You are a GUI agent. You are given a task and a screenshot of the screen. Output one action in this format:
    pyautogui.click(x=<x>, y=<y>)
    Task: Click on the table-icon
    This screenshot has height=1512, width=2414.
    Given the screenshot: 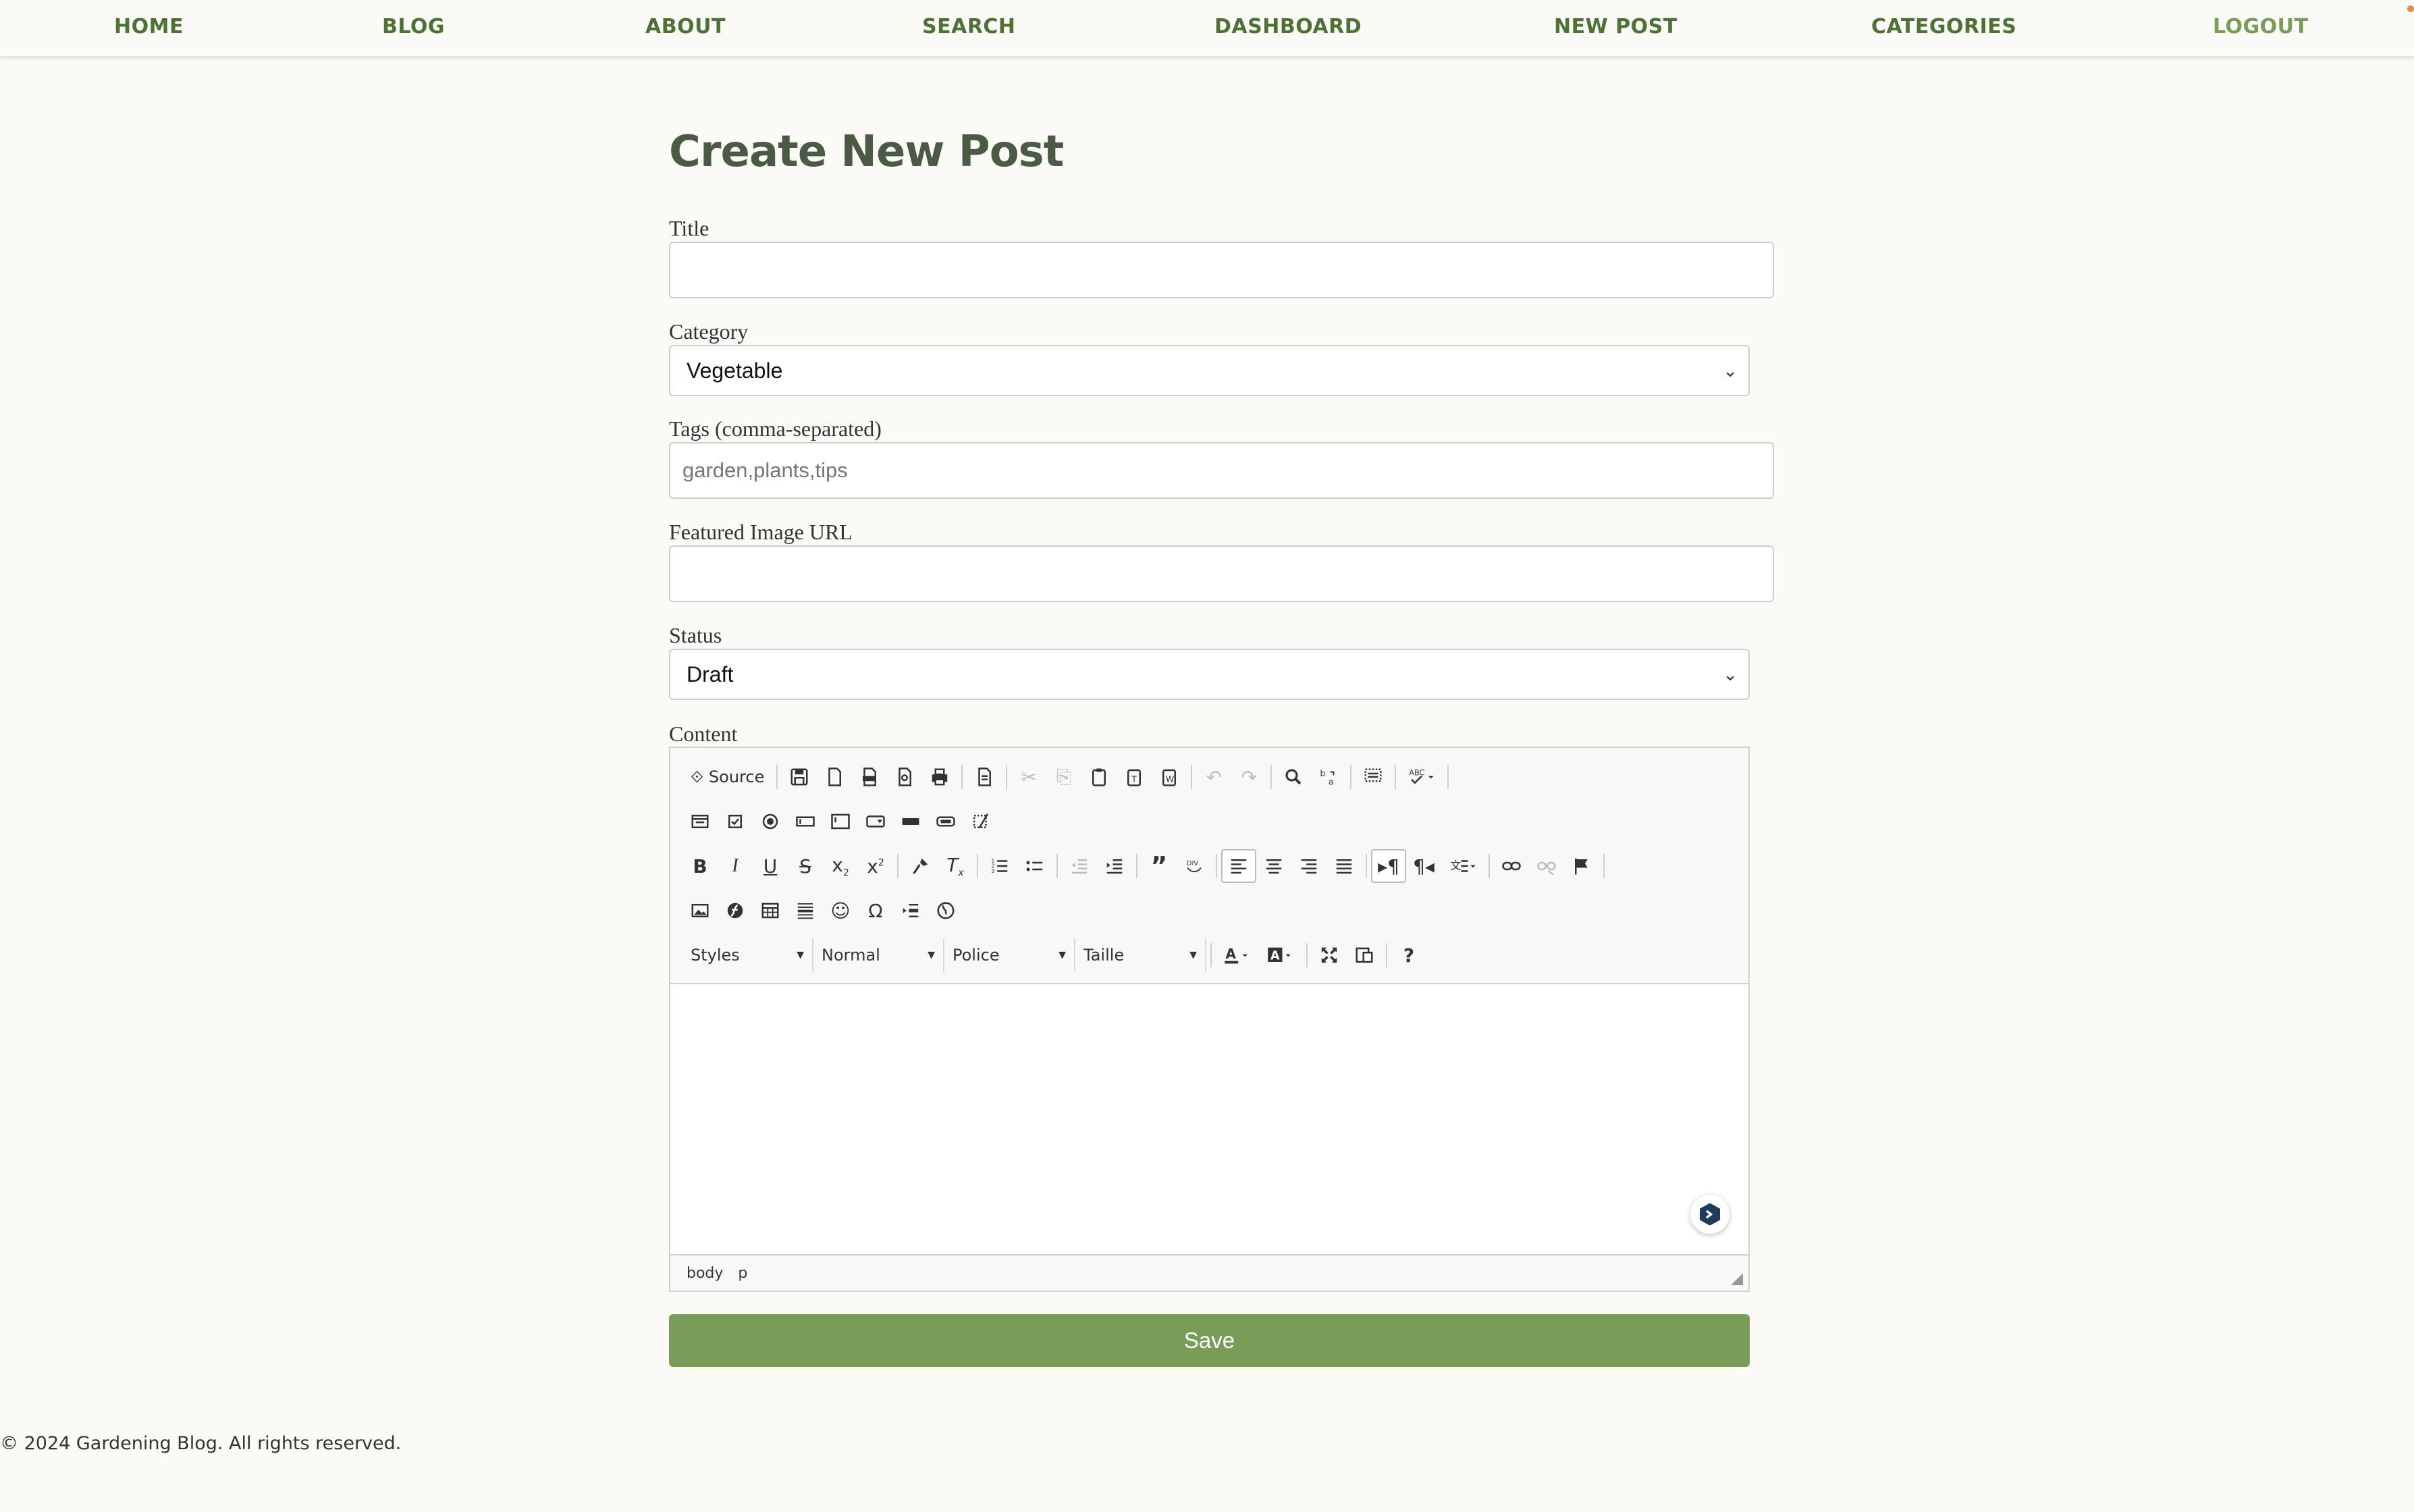 What is the action you would take?
    pyautogui.click(x=770, y=911)
    